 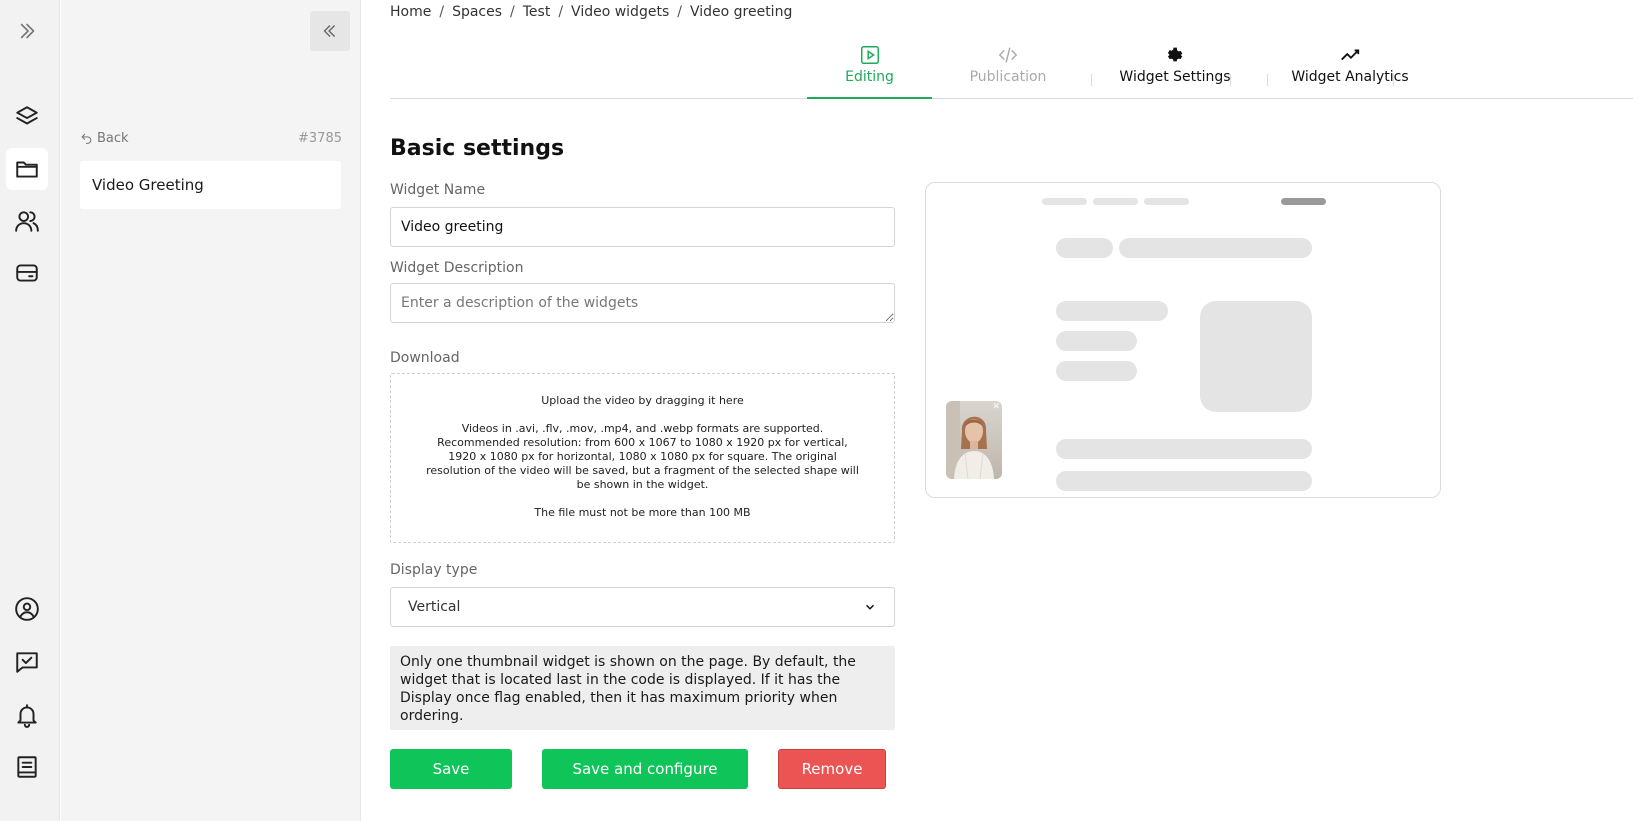 What do you see at coordinates (27, 609) in the screenshot?
I see `profile-icon` at bounding box center [27, 609].